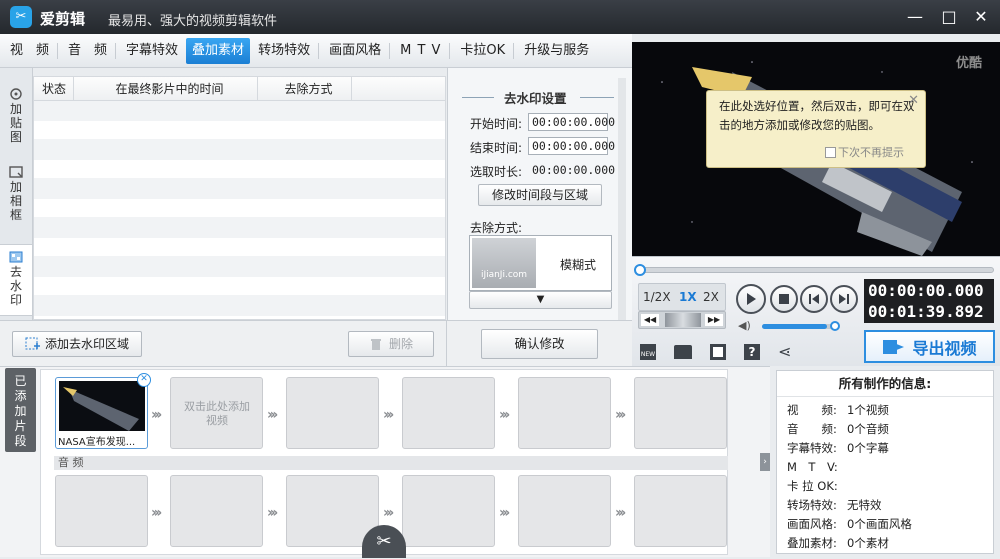 The width and height of the screenshot is (1000, 559). I want to click on method-label: 去除方式:, so click(496, 228).